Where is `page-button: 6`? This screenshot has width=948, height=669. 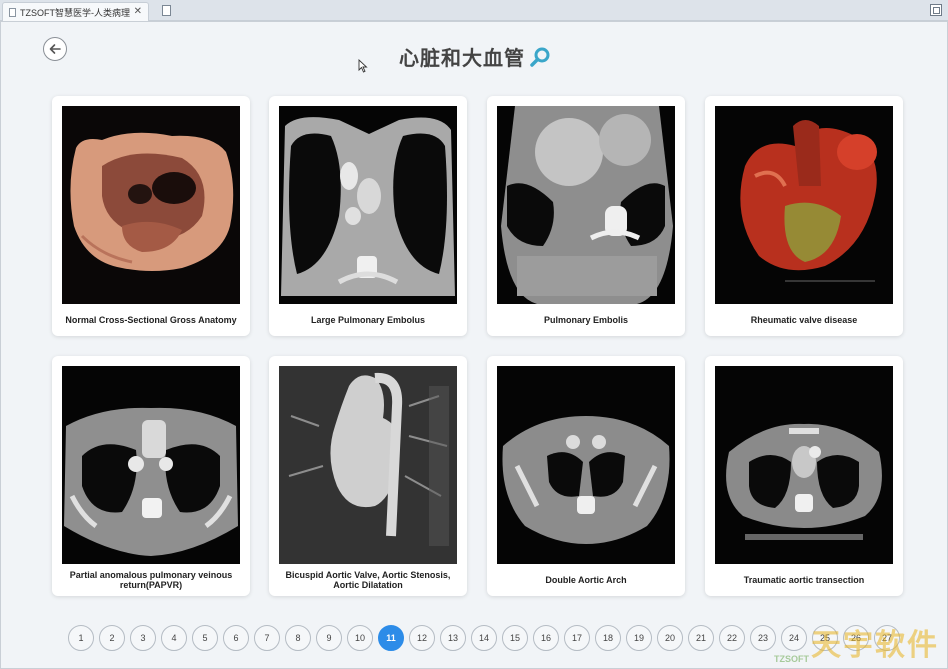 page-button: 6 is located at coordinates (236, 638).